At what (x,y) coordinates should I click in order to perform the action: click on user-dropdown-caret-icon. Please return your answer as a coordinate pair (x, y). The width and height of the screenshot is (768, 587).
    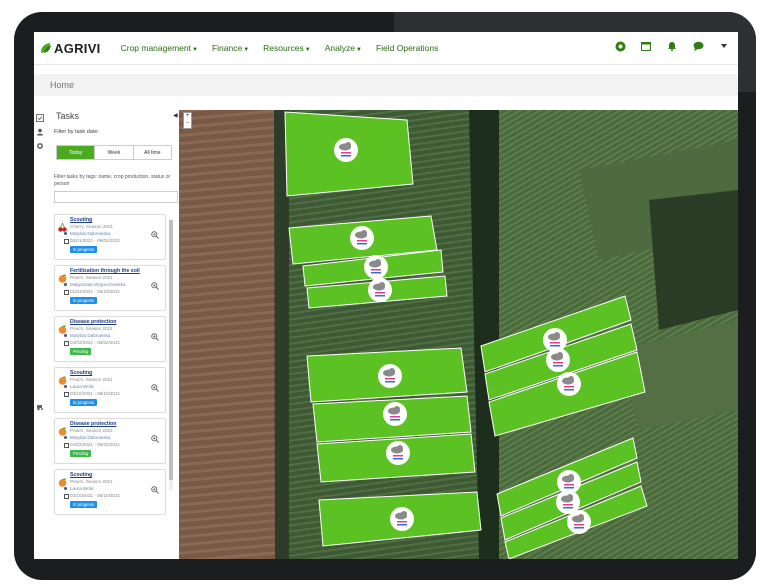
    Looking at the image, I should click on (724, 46).